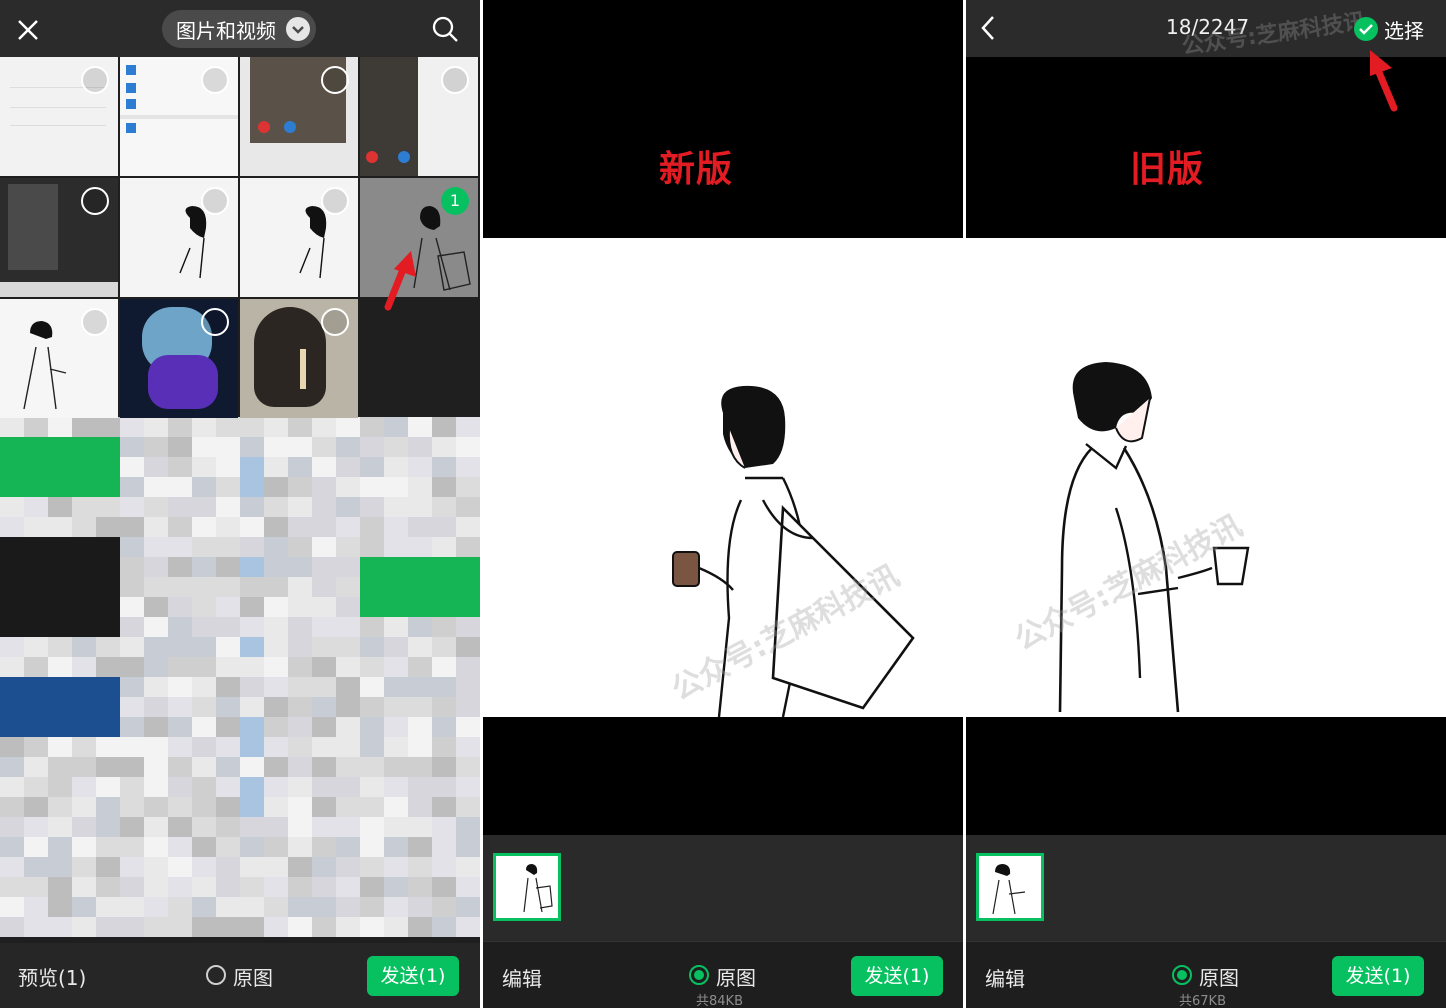 This screenshot has height=1008, width=1446. I want to click on preview-button: 预览(1), so click(52, 976).